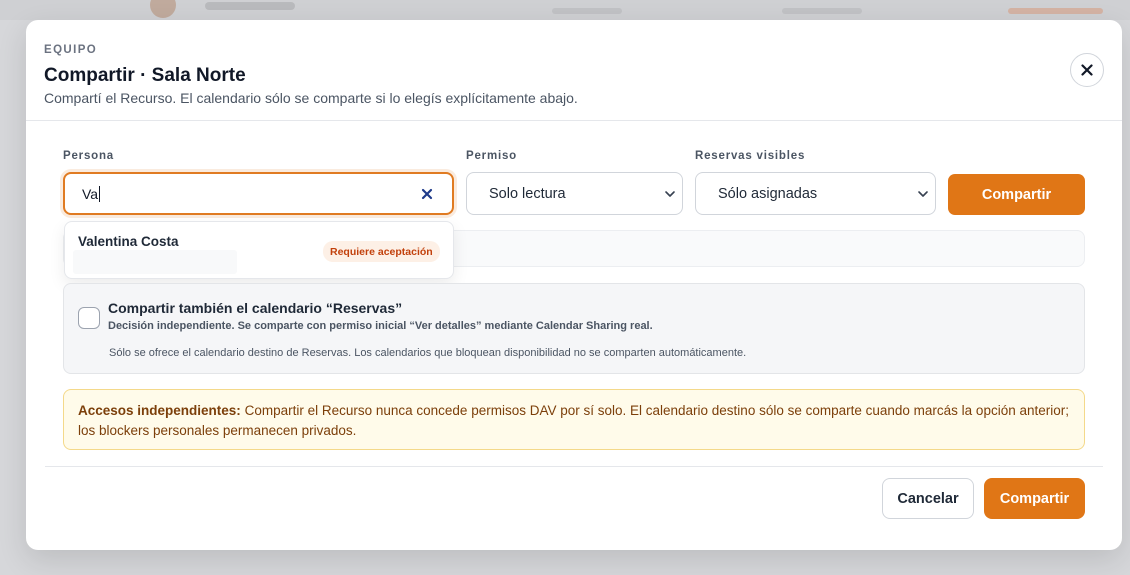 The height and width of the screenshot is (575, 1130). Describe the element at coordinates (574, 466) in the screenshot. I see `footer-divider` at that location.